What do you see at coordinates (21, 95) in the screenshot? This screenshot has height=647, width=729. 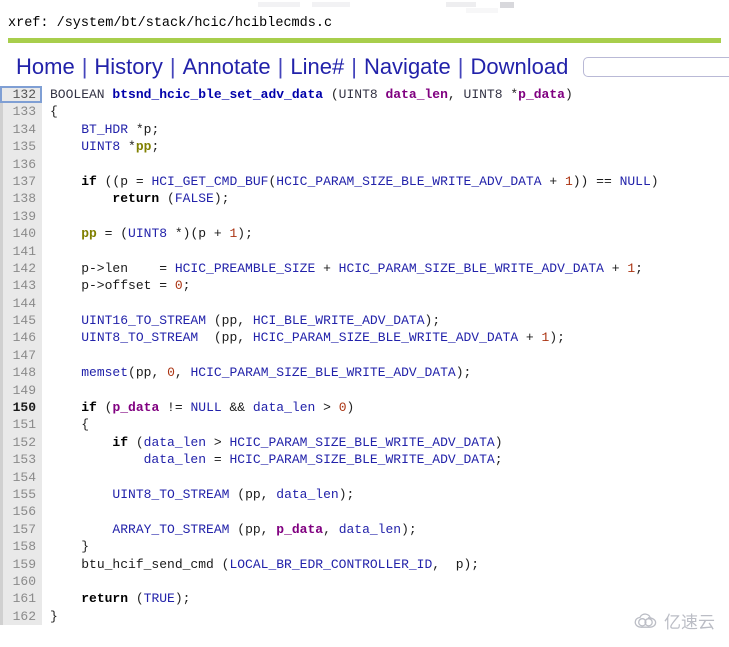 I see `line-number-132: 132` at bounding box center [21, 95].